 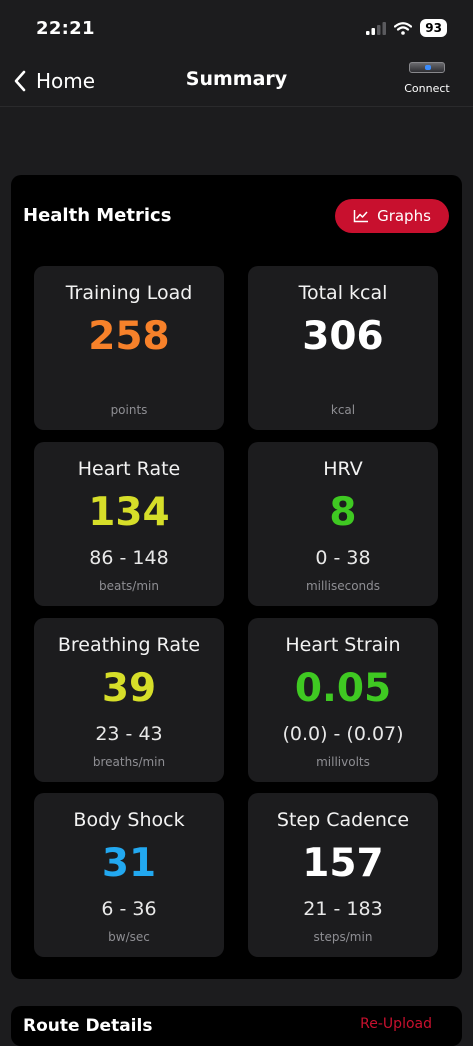 I want to click on metric-unit: bw/sec, so click(x=129, y=937).